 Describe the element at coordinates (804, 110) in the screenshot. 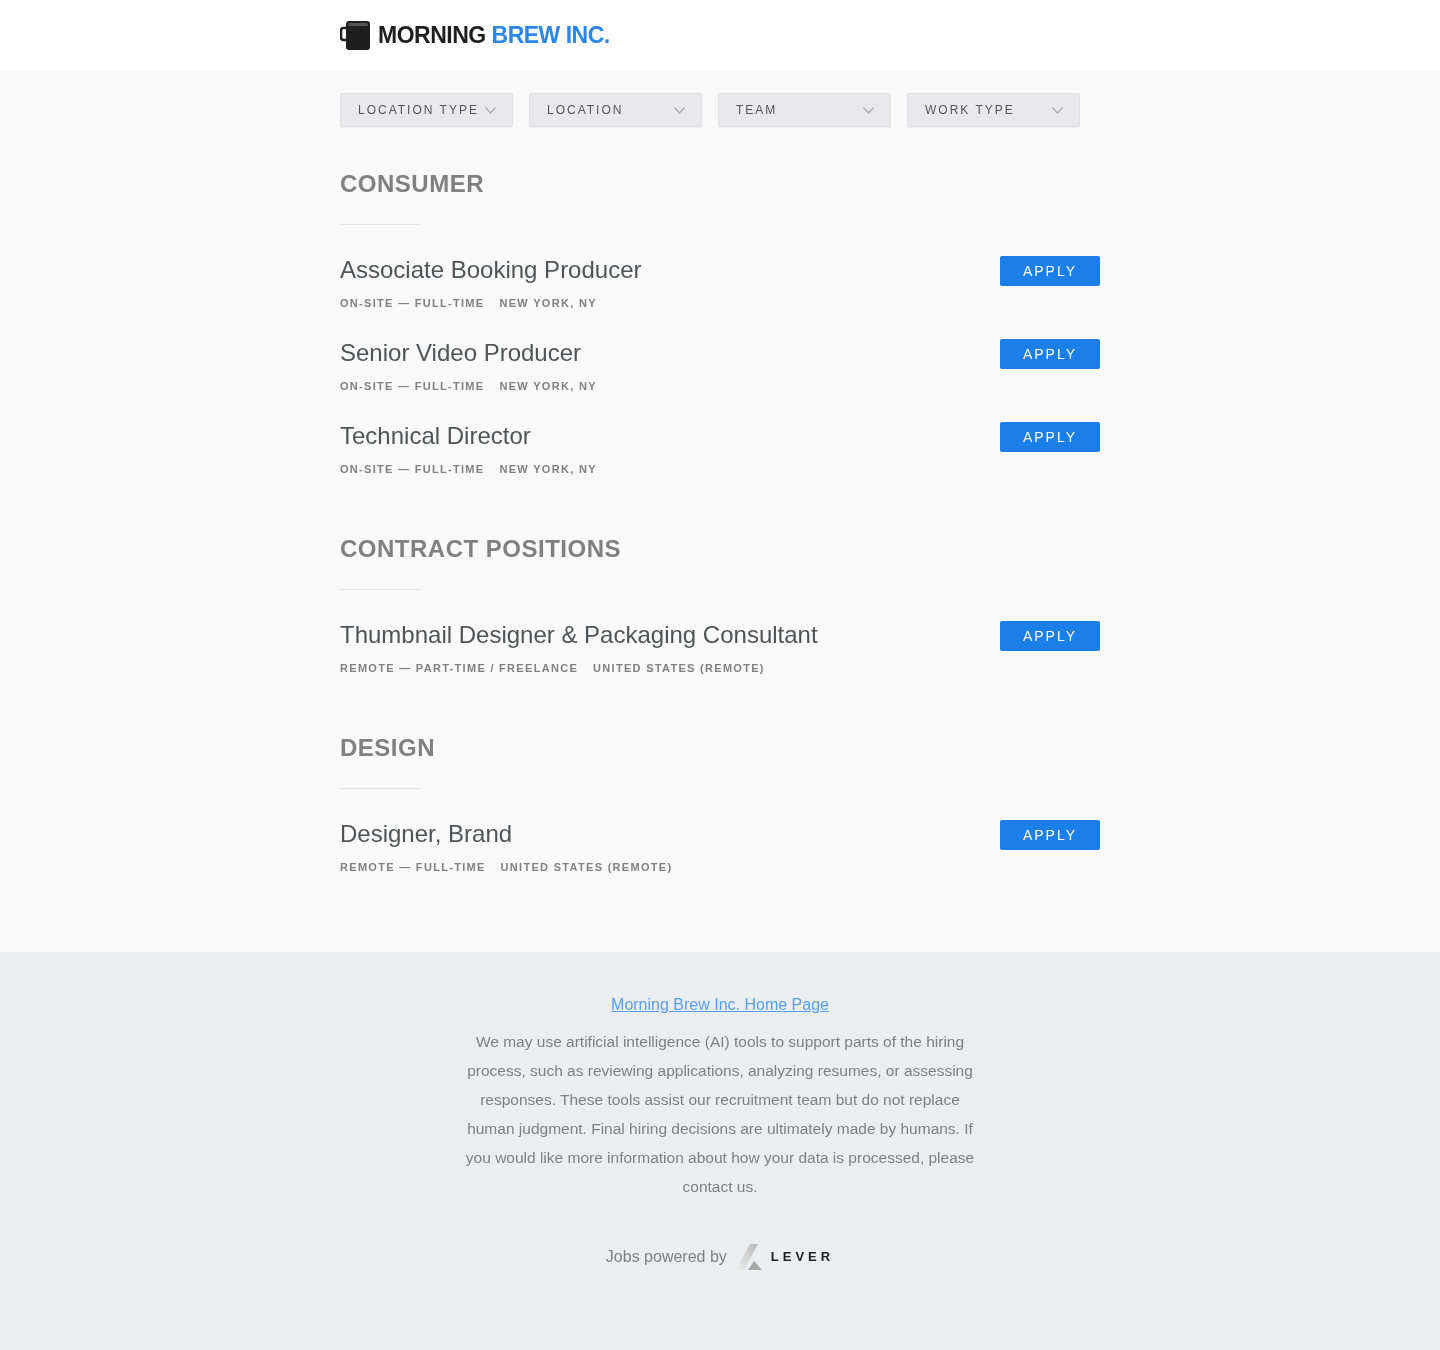

I see `filter-dropdown: TEAM` at that location.